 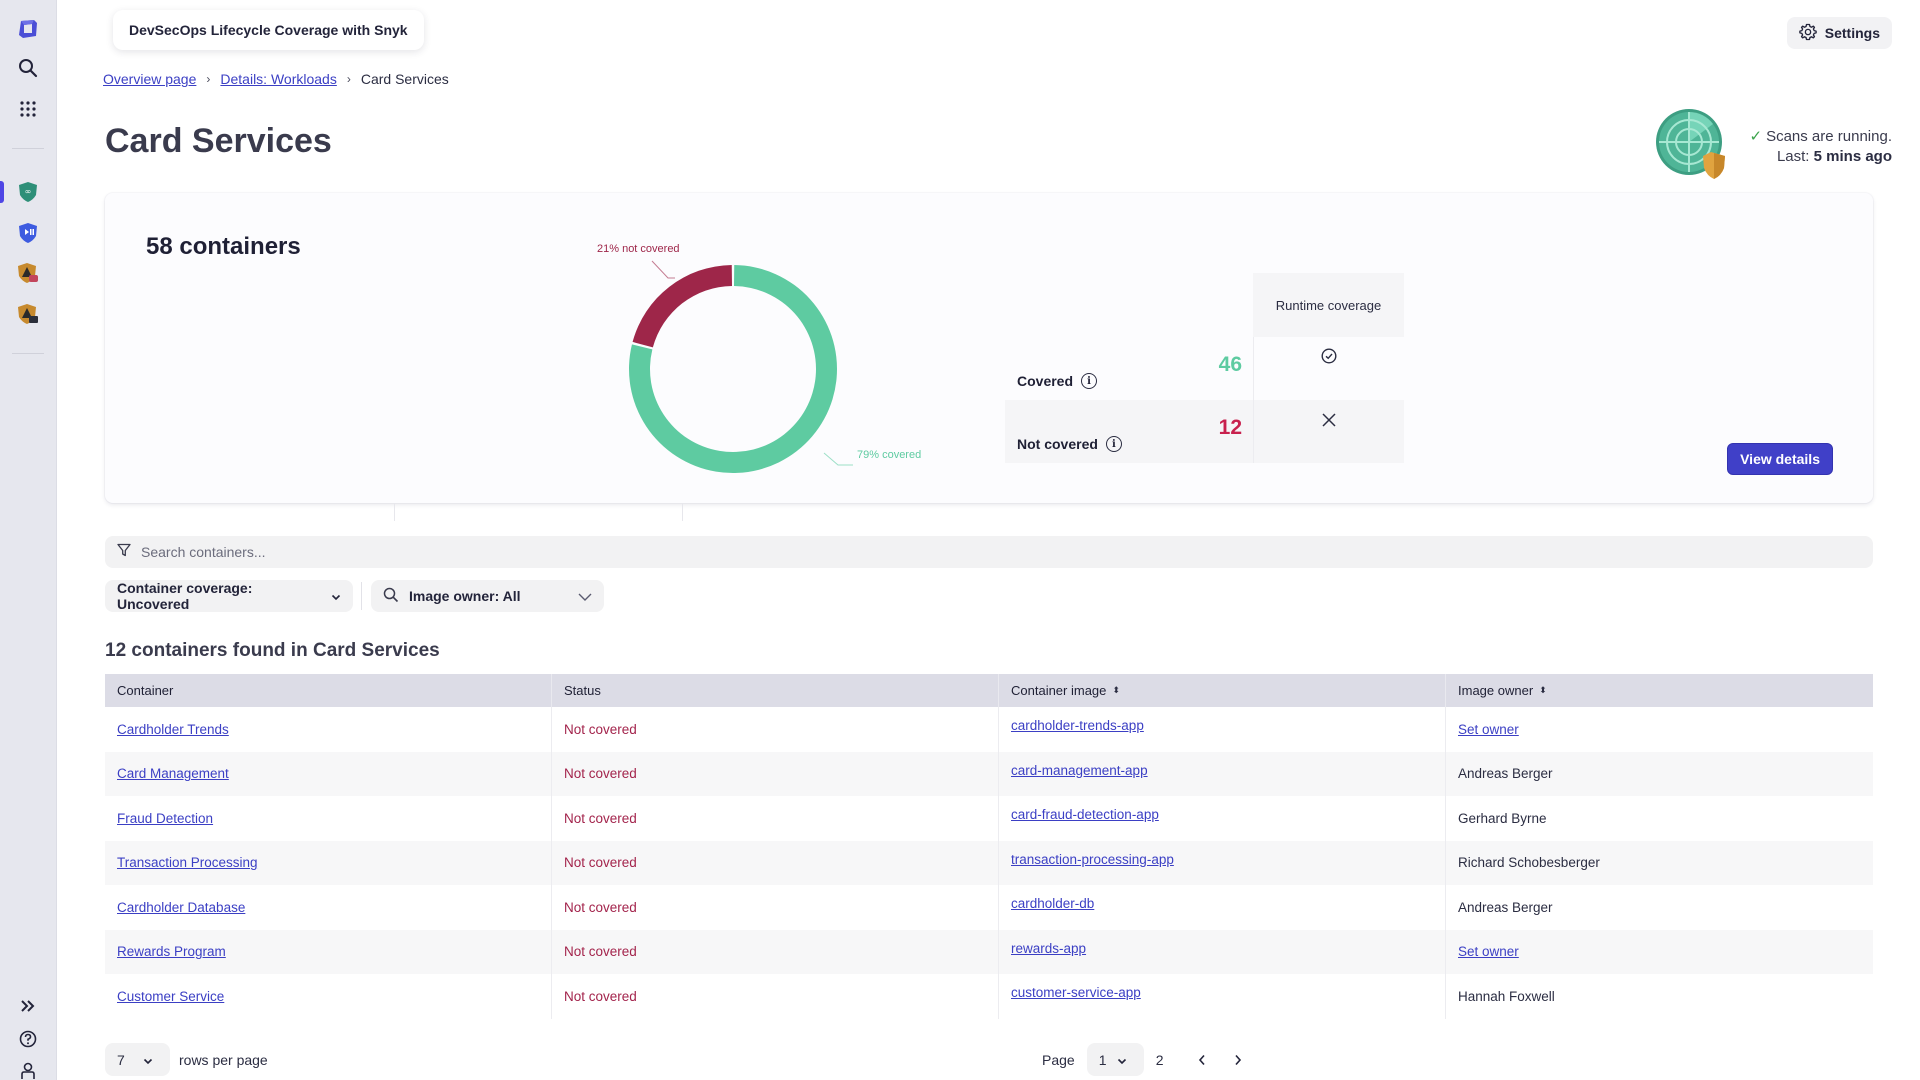 I want to click on container-coverage-filter: Container coverage: Uncovered, so click(x=229, y=596).